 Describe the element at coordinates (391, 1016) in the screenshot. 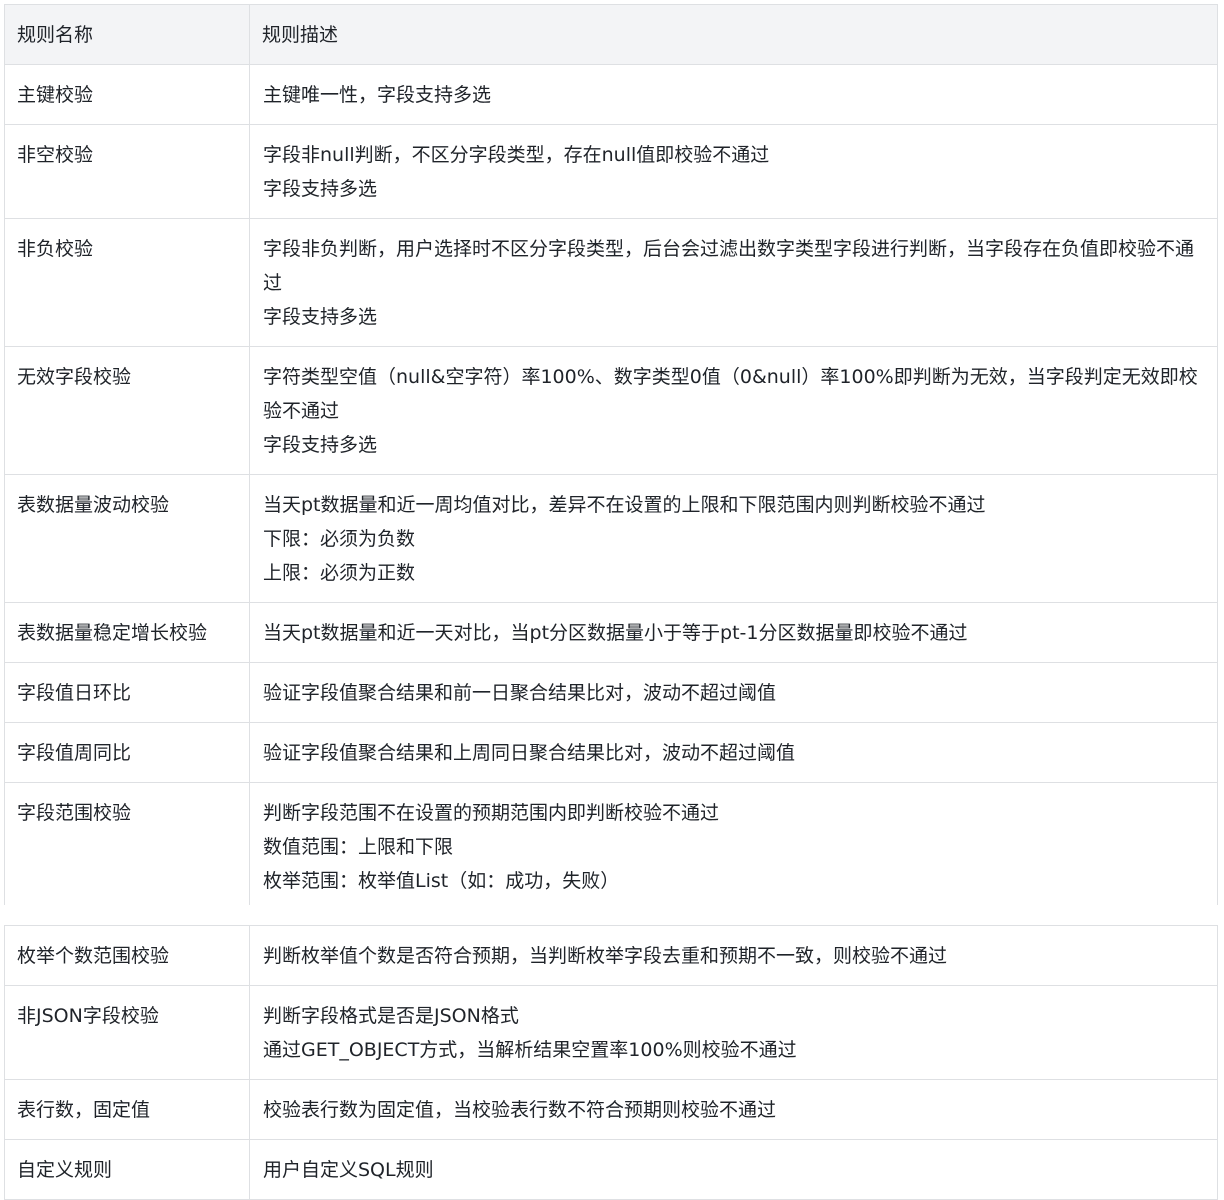

I see `rule-description-line: 判断字段格式是否是JSON格式` at that location.